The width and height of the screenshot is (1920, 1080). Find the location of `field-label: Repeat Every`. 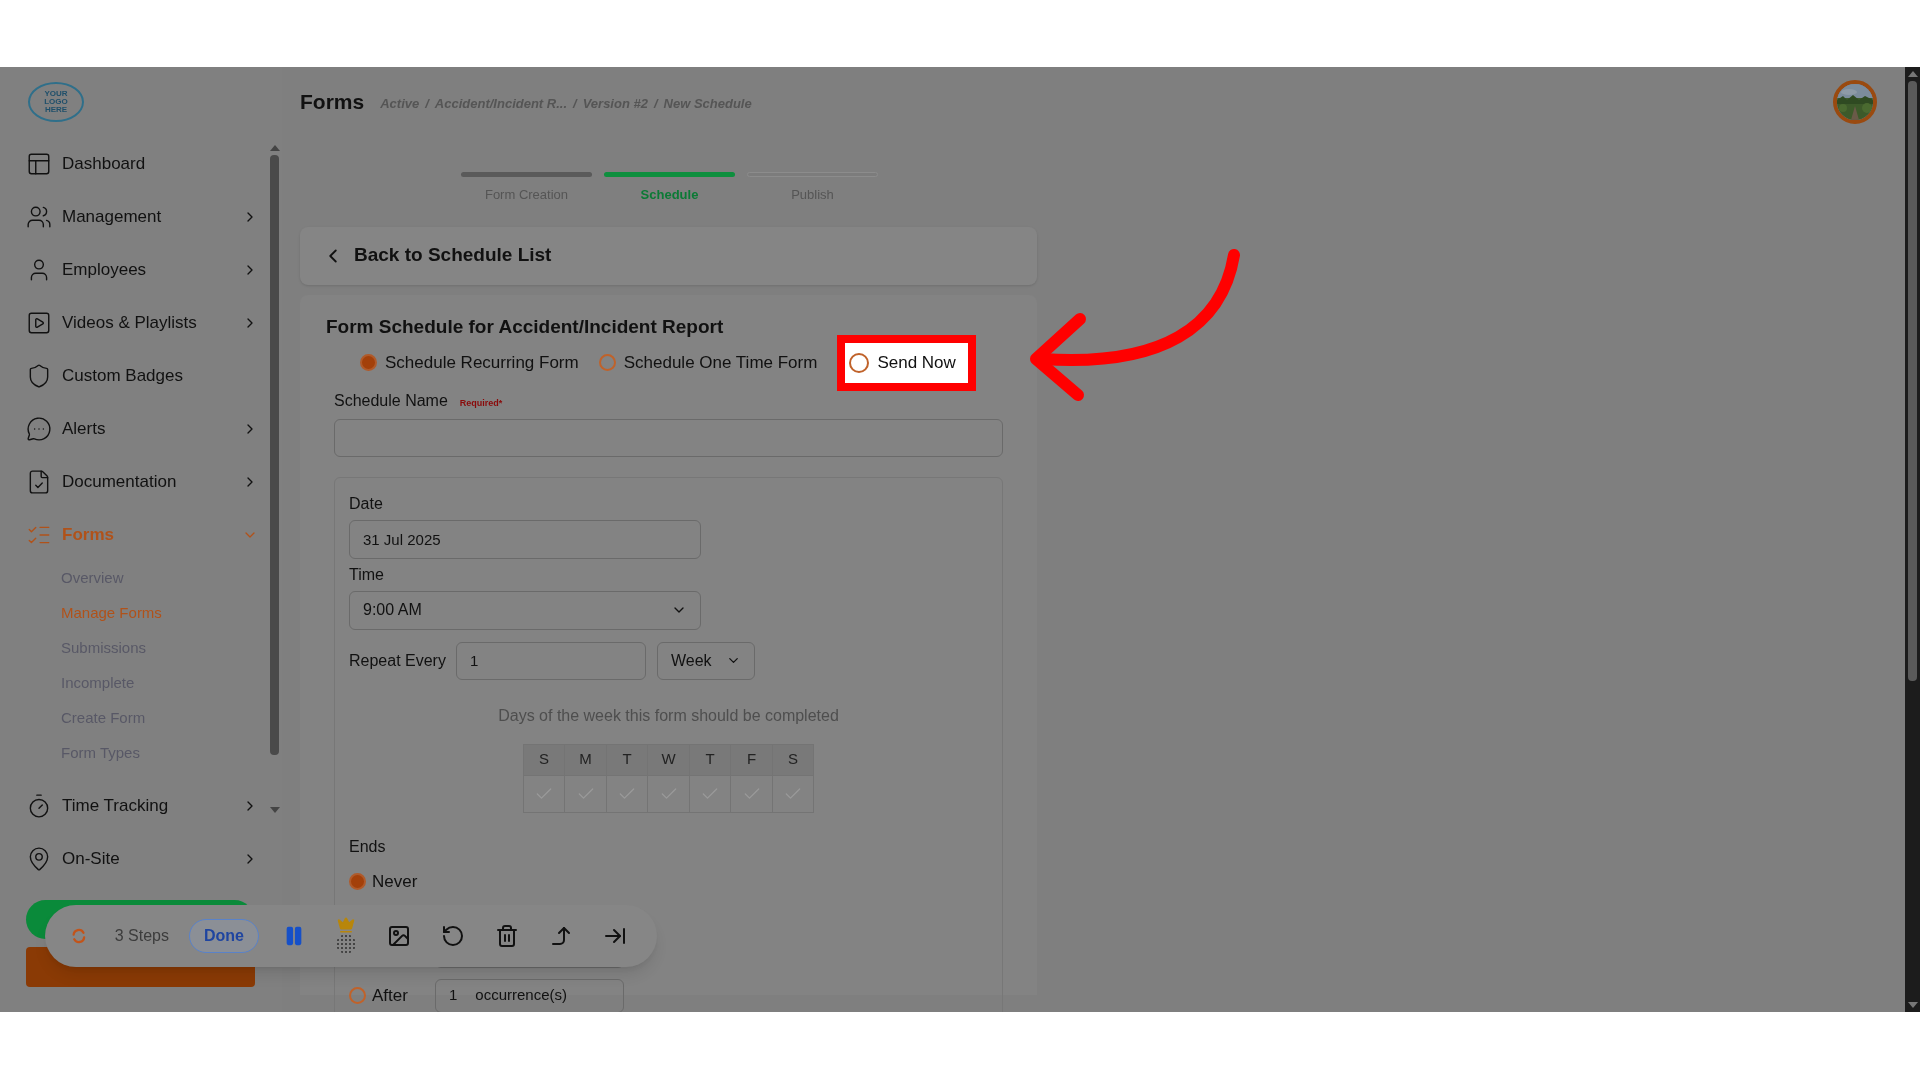

field-label: Repeat Every is located at coordinates (397, 660).